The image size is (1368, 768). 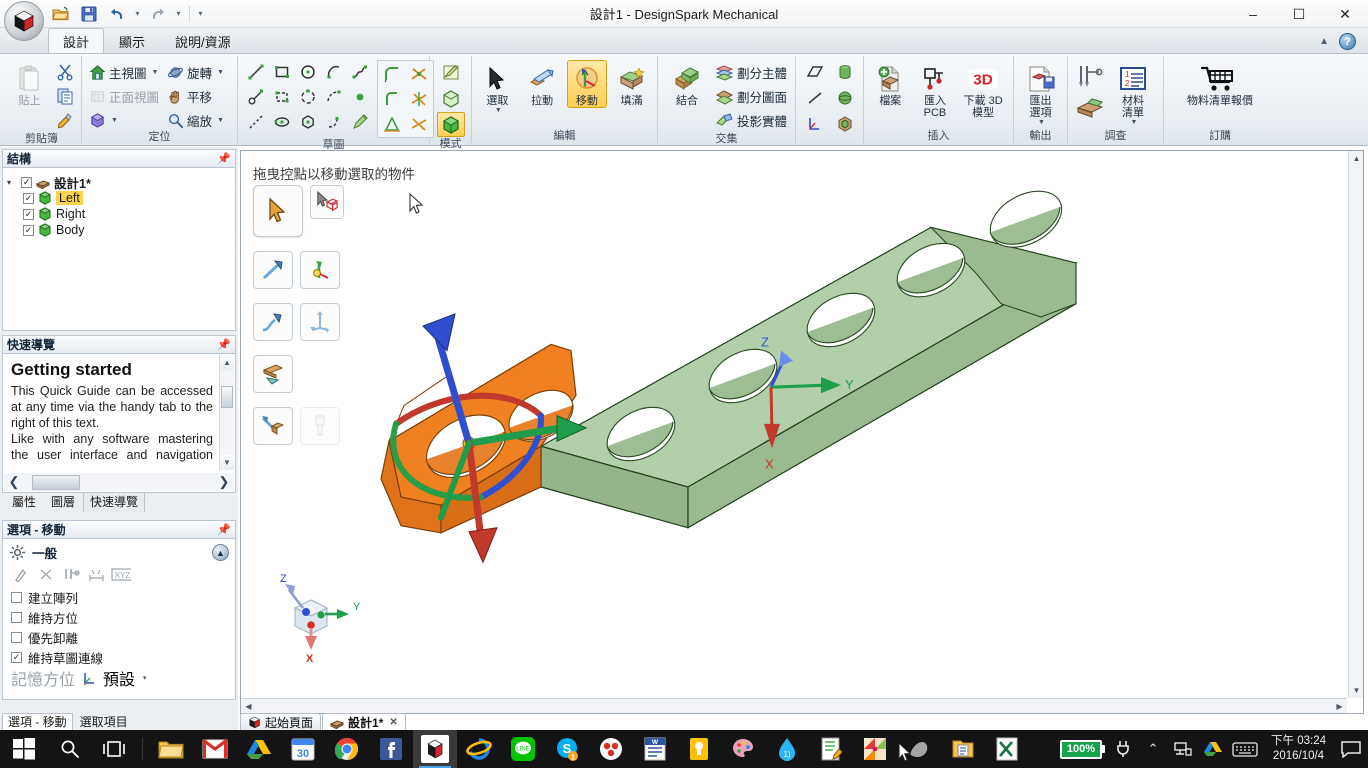 I want to click on ruler-icon, so click(x=71, y=574).